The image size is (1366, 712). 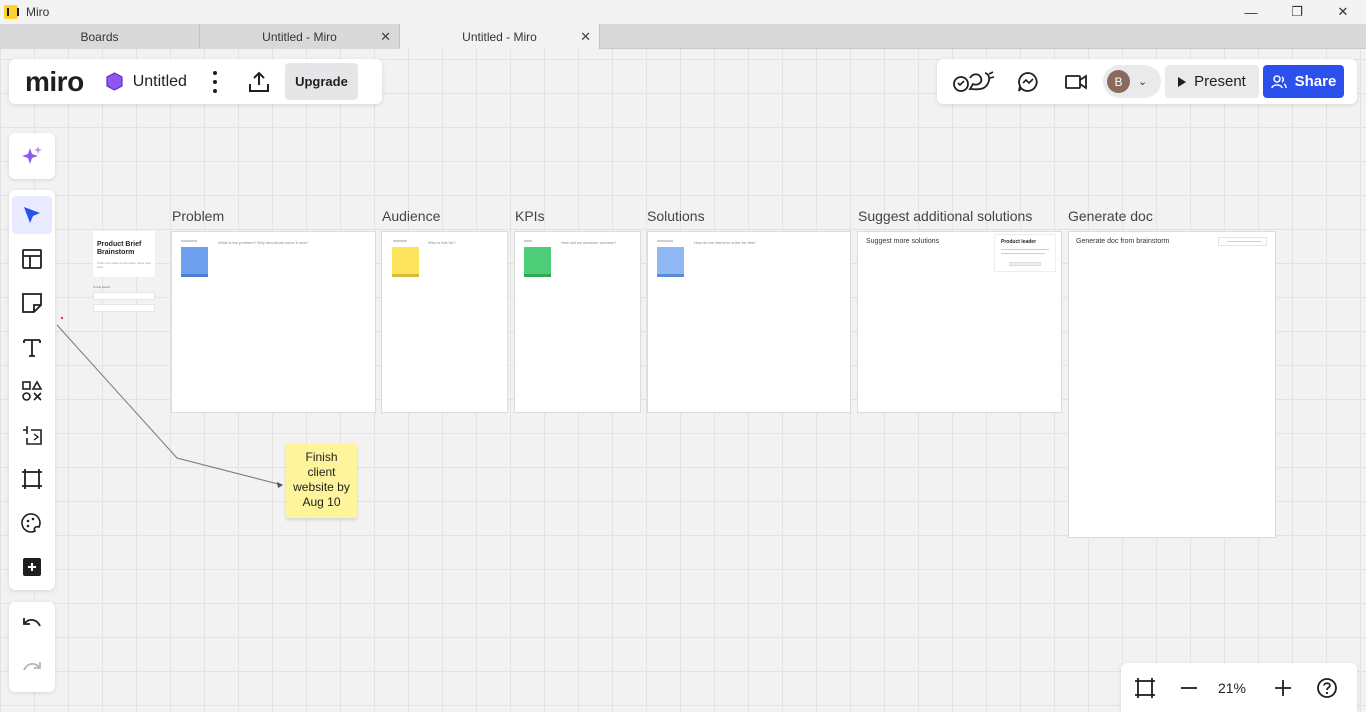 I want to click on templates-icon, so click(x=32, y=259).